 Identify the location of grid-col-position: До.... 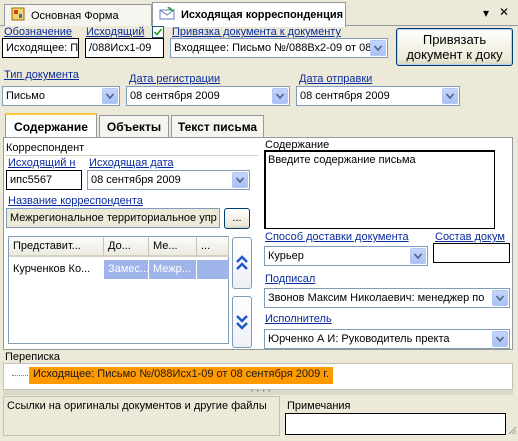
(126, 247).